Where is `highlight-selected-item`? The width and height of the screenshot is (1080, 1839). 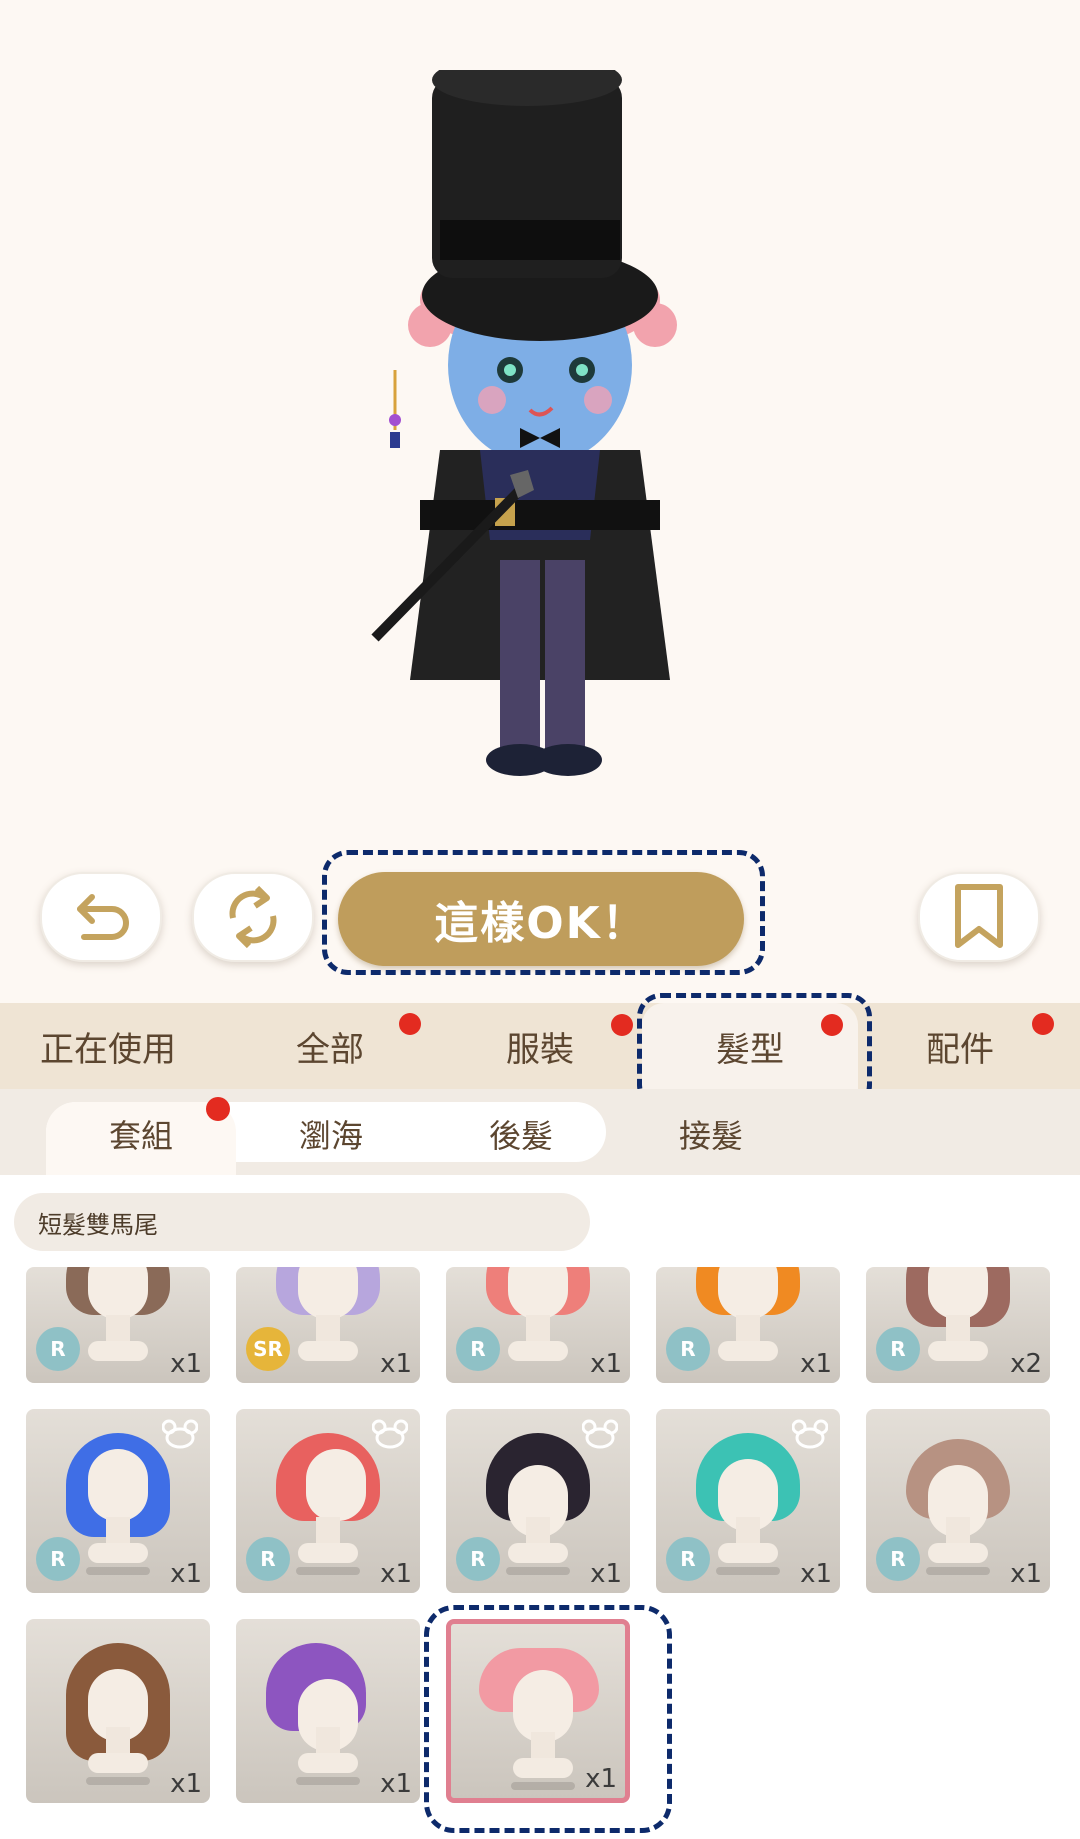
highlight-selected-item is located at coordinates (548, 1719).